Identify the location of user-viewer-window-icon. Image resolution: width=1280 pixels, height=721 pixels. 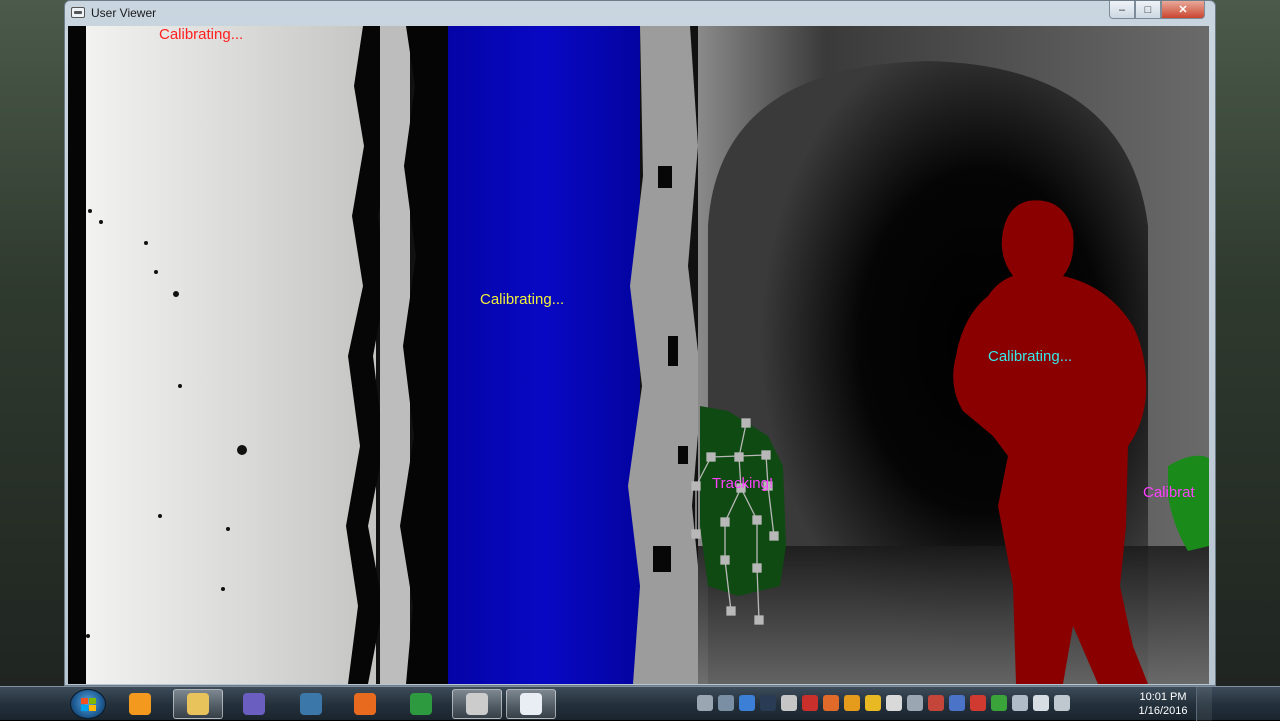
(531, 704).